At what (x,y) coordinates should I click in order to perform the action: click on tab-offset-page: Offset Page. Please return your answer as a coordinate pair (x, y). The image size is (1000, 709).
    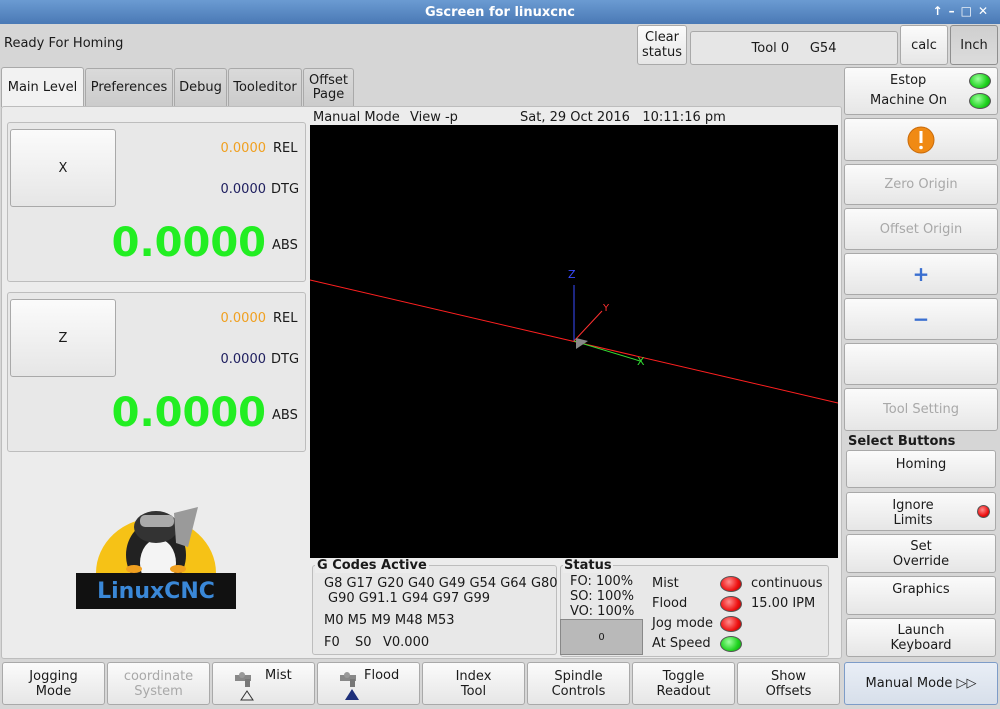
    Looking at the image, I should click on (328, 87).